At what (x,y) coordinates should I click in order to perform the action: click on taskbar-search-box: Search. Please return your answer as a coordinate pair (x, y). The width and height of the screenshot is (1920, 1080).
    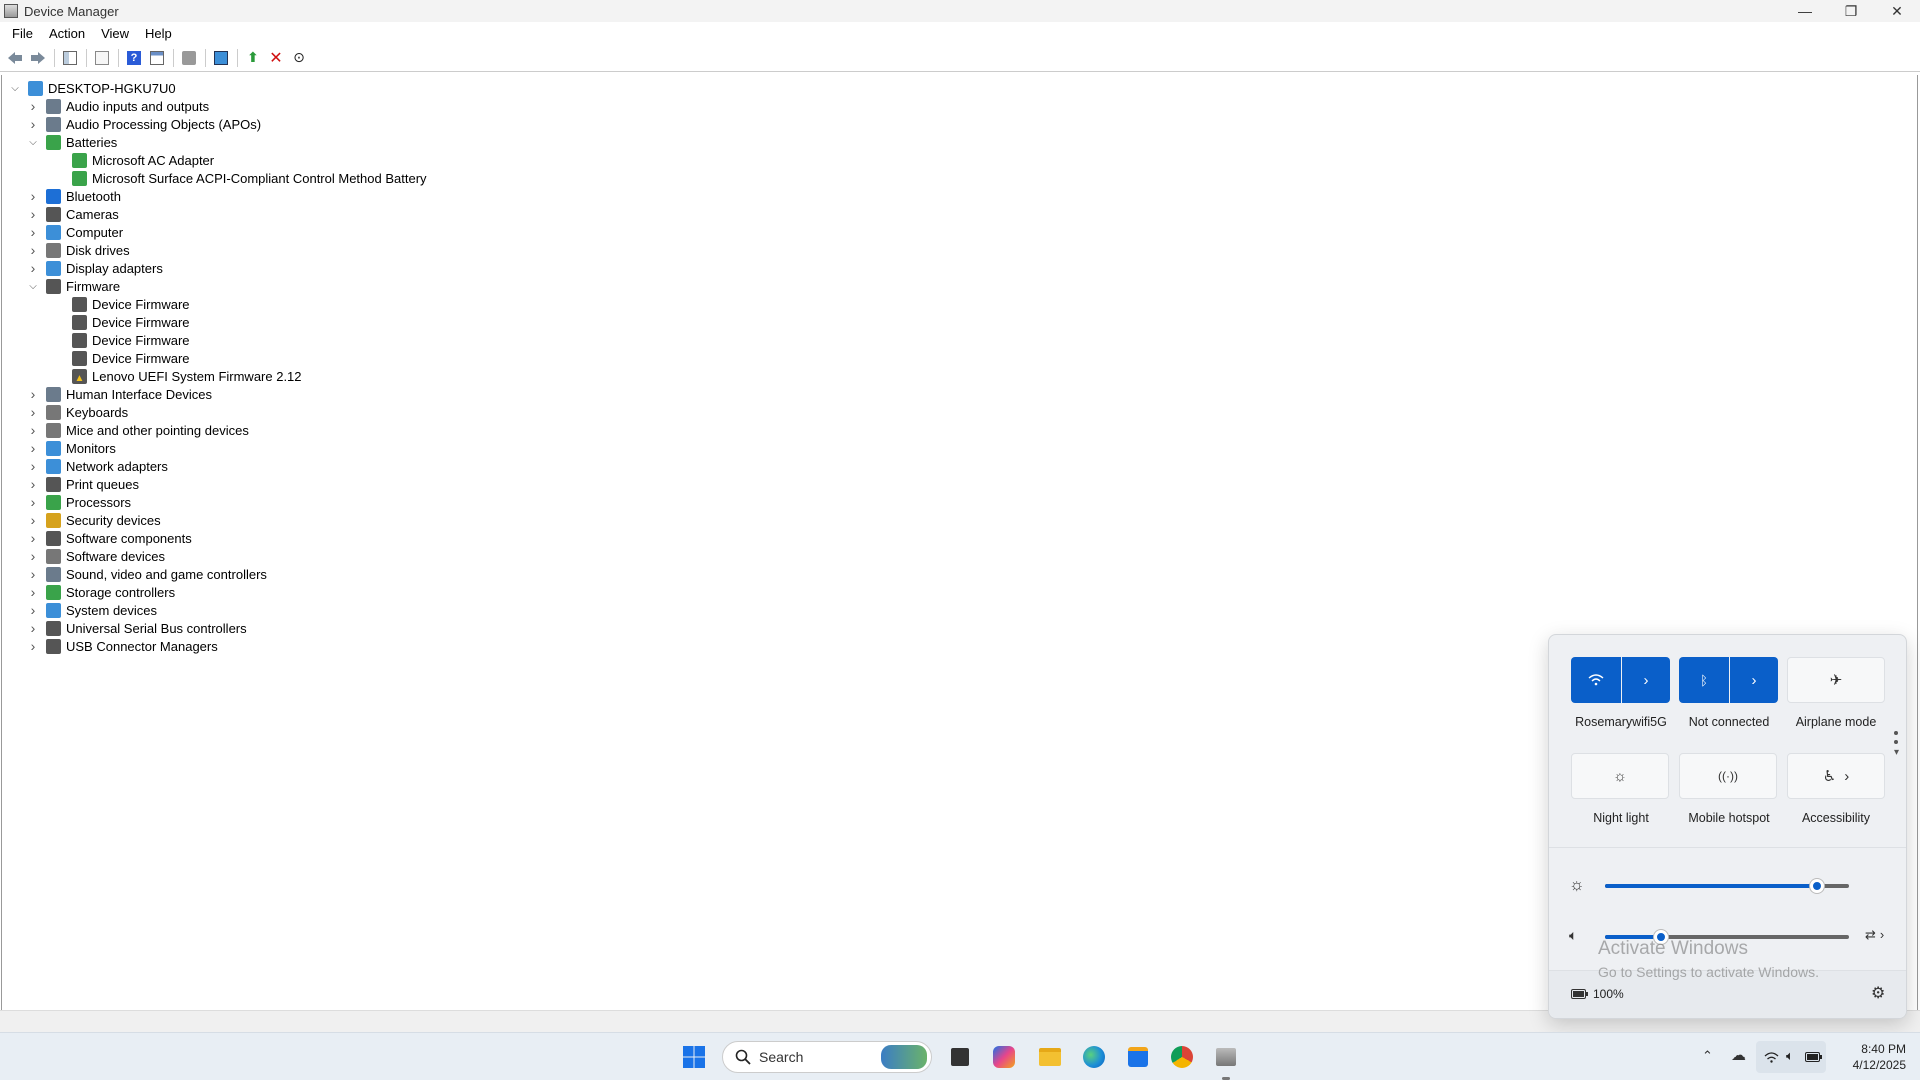
    Looking at the image, I should click on (827, 1057).